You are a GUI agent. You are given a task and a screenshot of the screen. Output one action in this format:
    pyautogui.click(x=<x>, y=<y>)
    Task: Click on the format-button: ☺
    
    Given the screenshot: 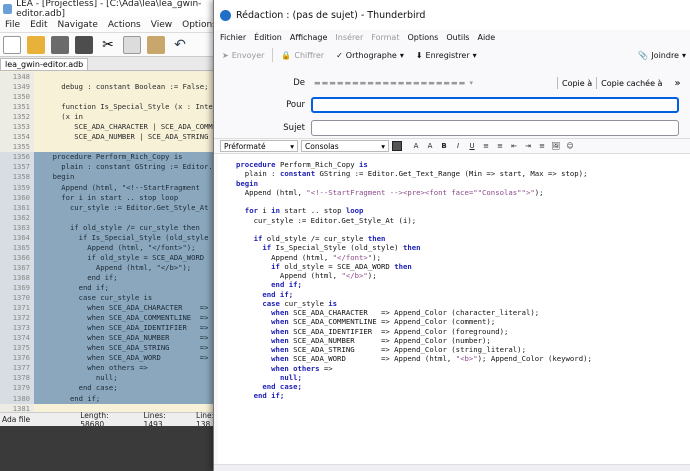 What is the action you would take?
    pyautogui.click(x=570, y=146)
    